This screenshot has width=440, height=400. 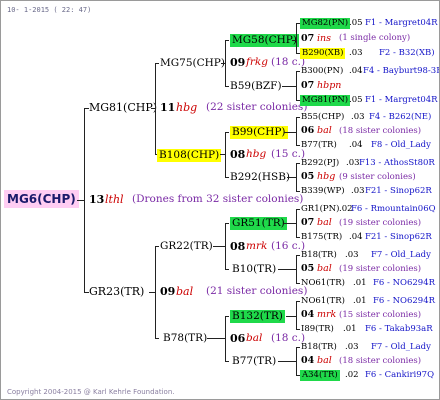 I want to click on gen2-b-code: hbg, so click(x=256, y=154).